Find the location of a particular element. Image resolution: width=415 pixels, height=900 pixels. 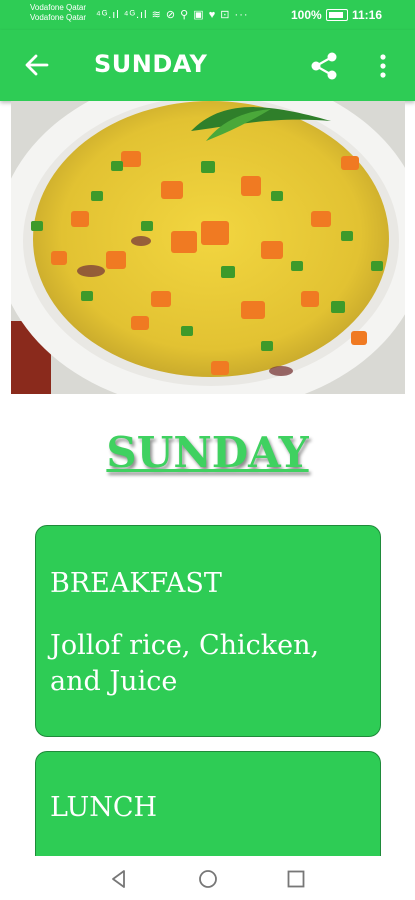

more-vert-icon is located at coordinates (383, 66).